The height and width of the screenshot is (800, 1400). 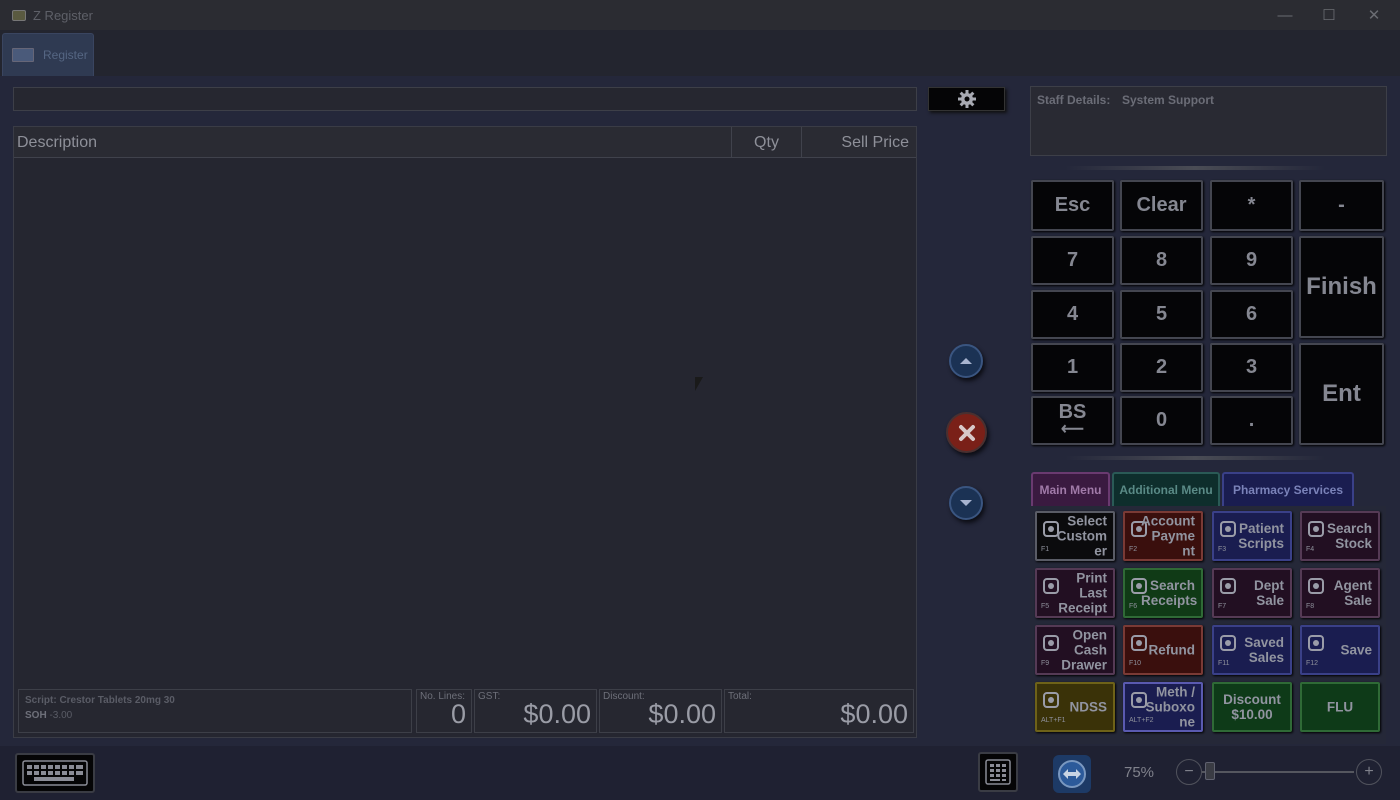 What do you see at coordinates (1251, 205) in the screenshot?
I see `key-multiply: *` at bounding box center [1251, 205].